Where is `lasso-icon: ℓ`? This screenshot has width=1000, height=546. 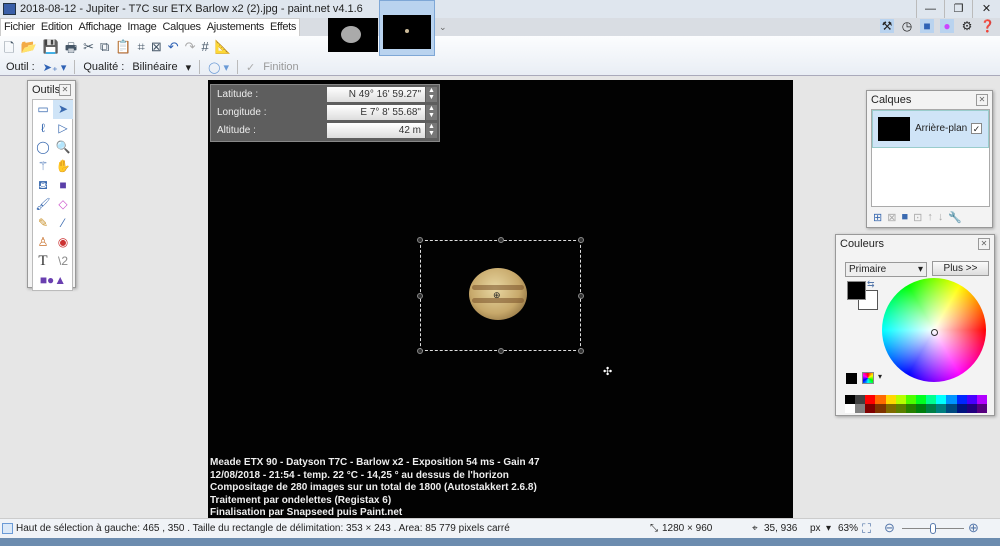 lasso-icon: ℓ is located at coordinates (43, 128).